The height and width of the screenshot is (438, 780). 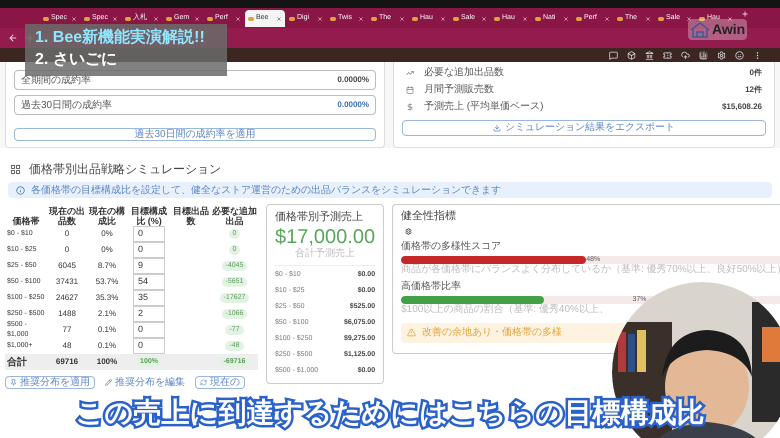 I want to click on distribution-button: 現在の, so click(x=220, y=382).